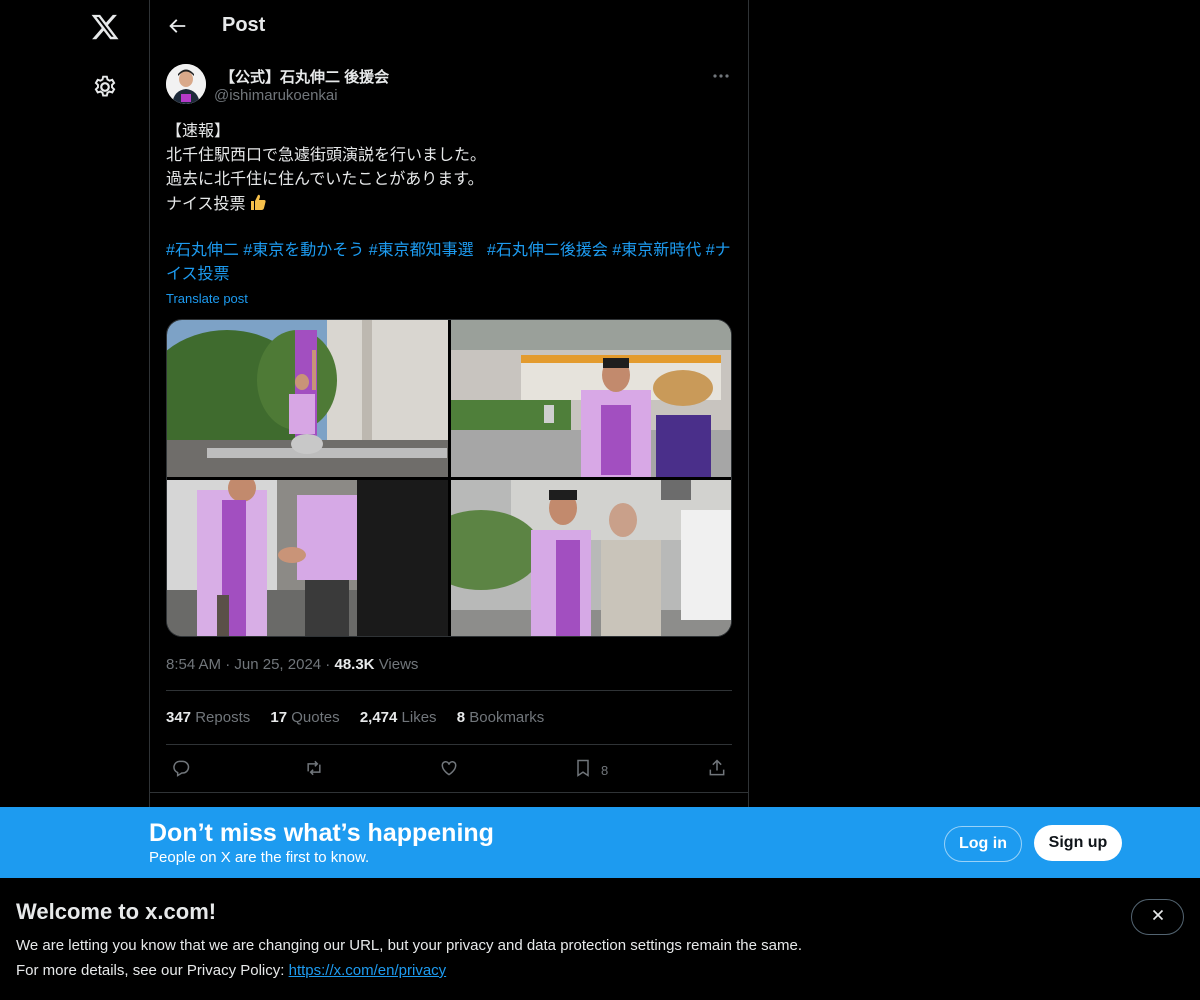  What do you see at coordinates (105, 27) in the screenshot?
I see `x-logo-icon` at bounding box center [105, 27].